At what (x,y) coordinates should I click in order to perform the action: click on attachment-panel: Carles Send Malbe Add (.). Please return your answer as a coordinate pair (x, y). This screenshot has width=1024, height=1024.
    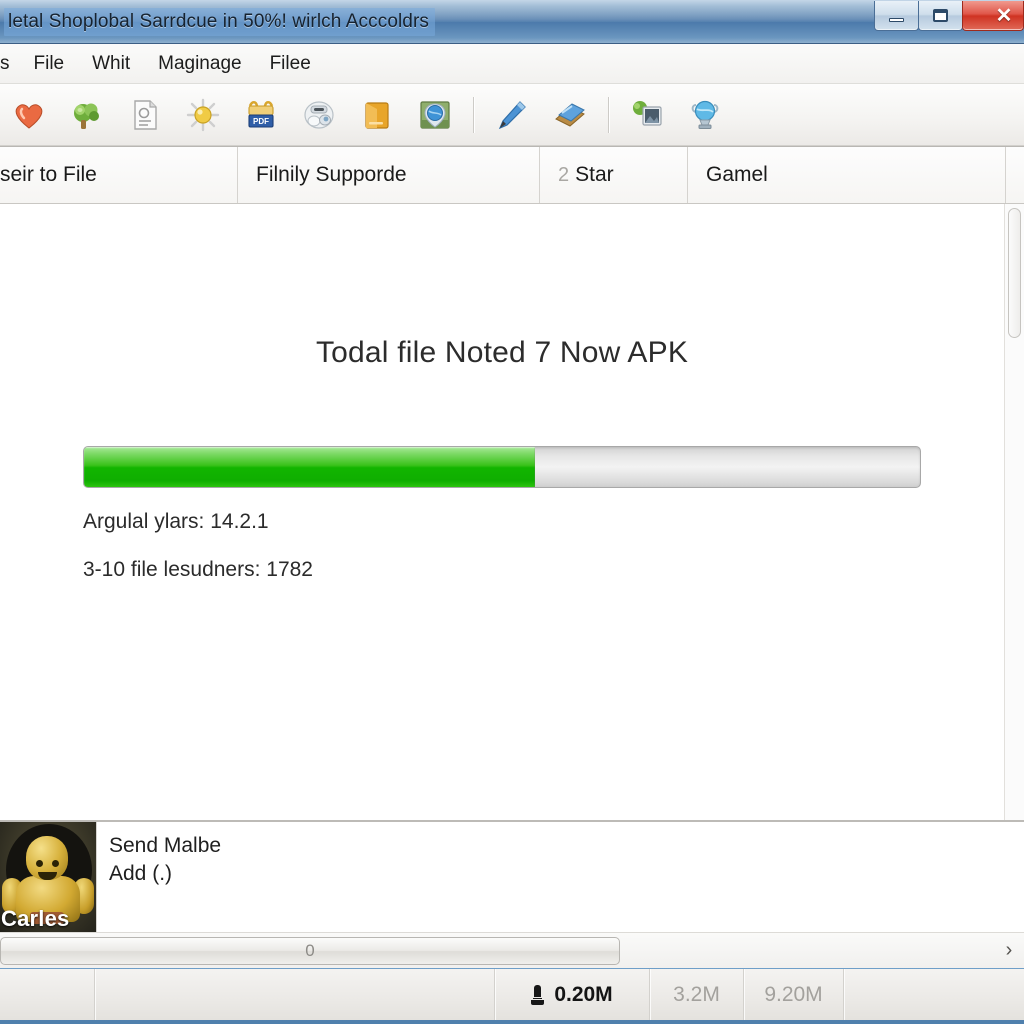
    Looking at the image, I should click on (512, 876).